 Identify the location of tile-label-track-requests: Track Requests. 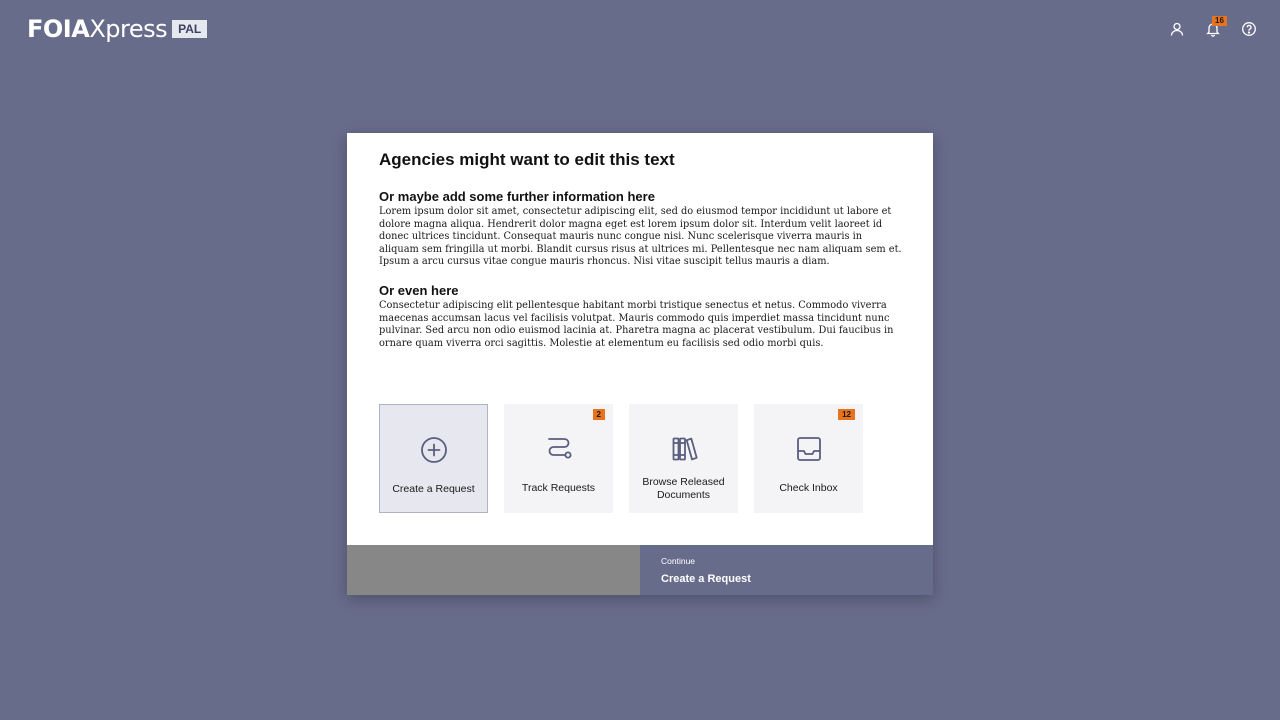
(558, 488).